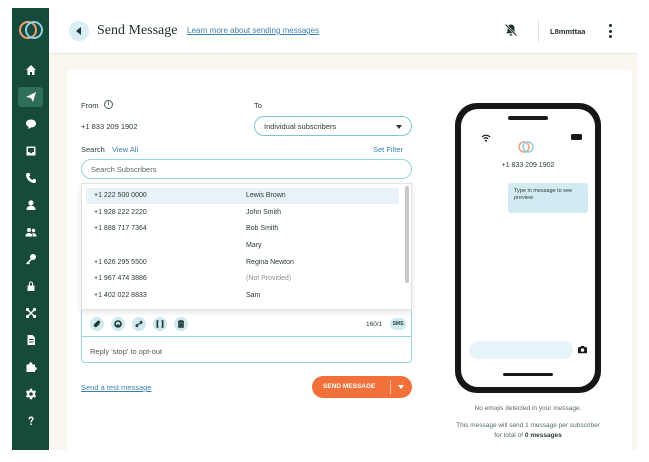 Image resolution: width=649 pixels, height=462 pixels. I want to click on sidebar-item-home, so click(30, 70).